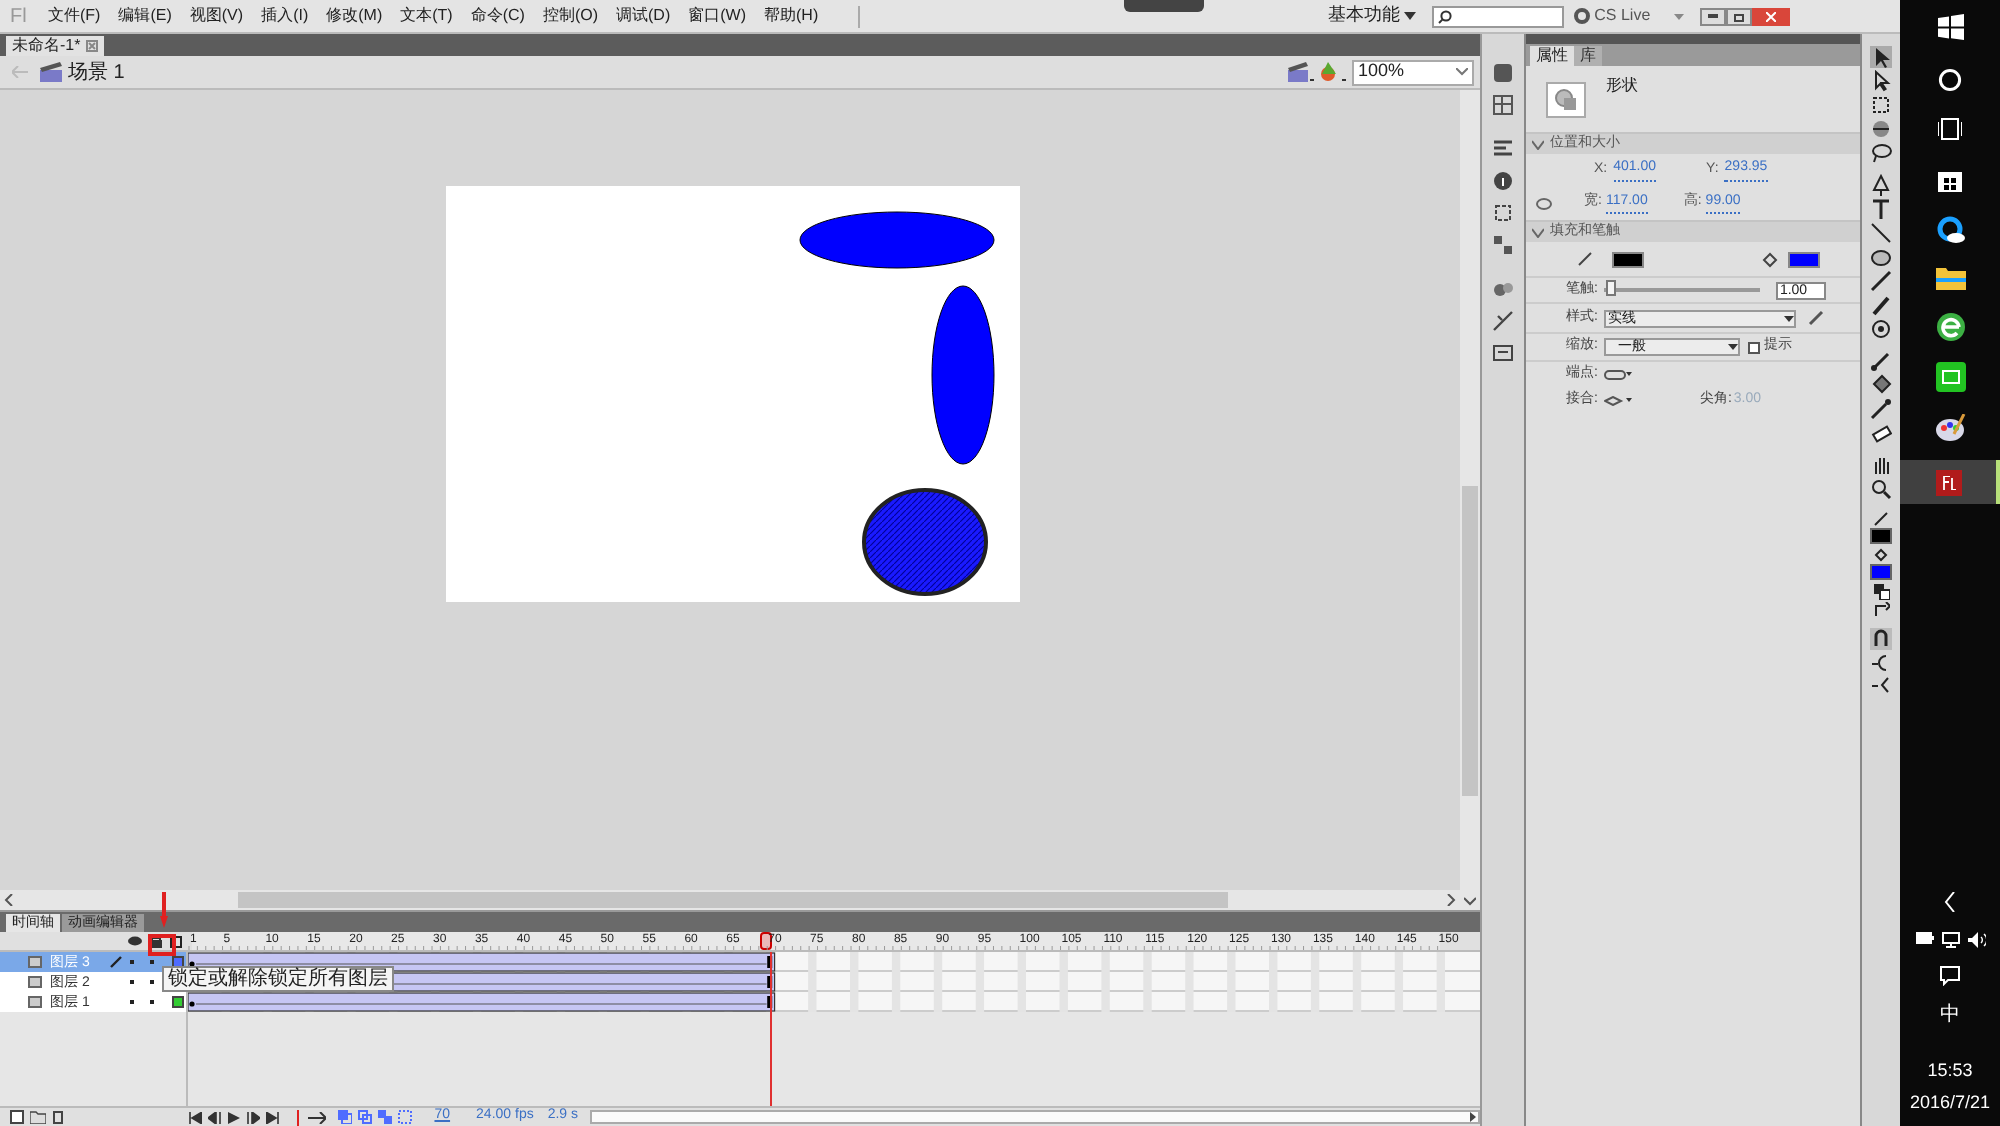 Image resolution: width=2000 pixels, height=1126 pixels. I want to click on clock-date: 2016/7/21, so click(1950, 1102).